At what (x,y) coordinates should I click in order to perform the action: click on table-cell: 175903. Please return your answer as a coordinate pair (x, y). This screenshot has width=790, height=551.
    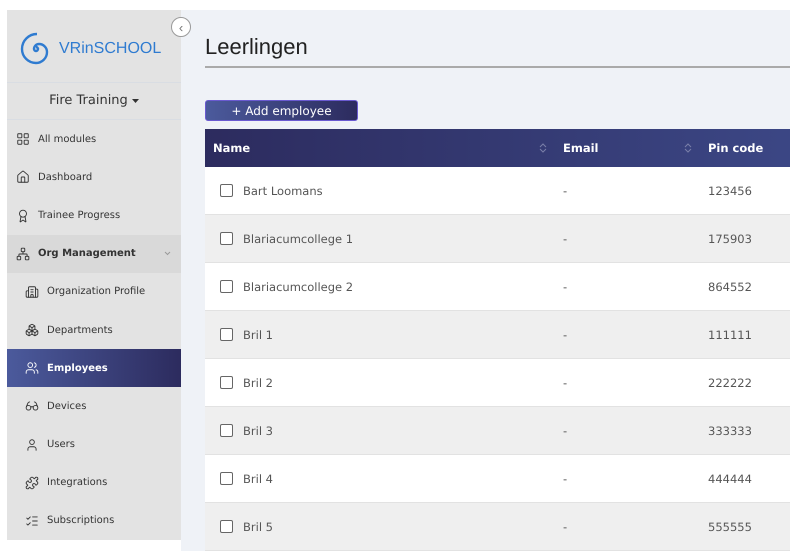
    Looking at the image, I should click on (730, 239).